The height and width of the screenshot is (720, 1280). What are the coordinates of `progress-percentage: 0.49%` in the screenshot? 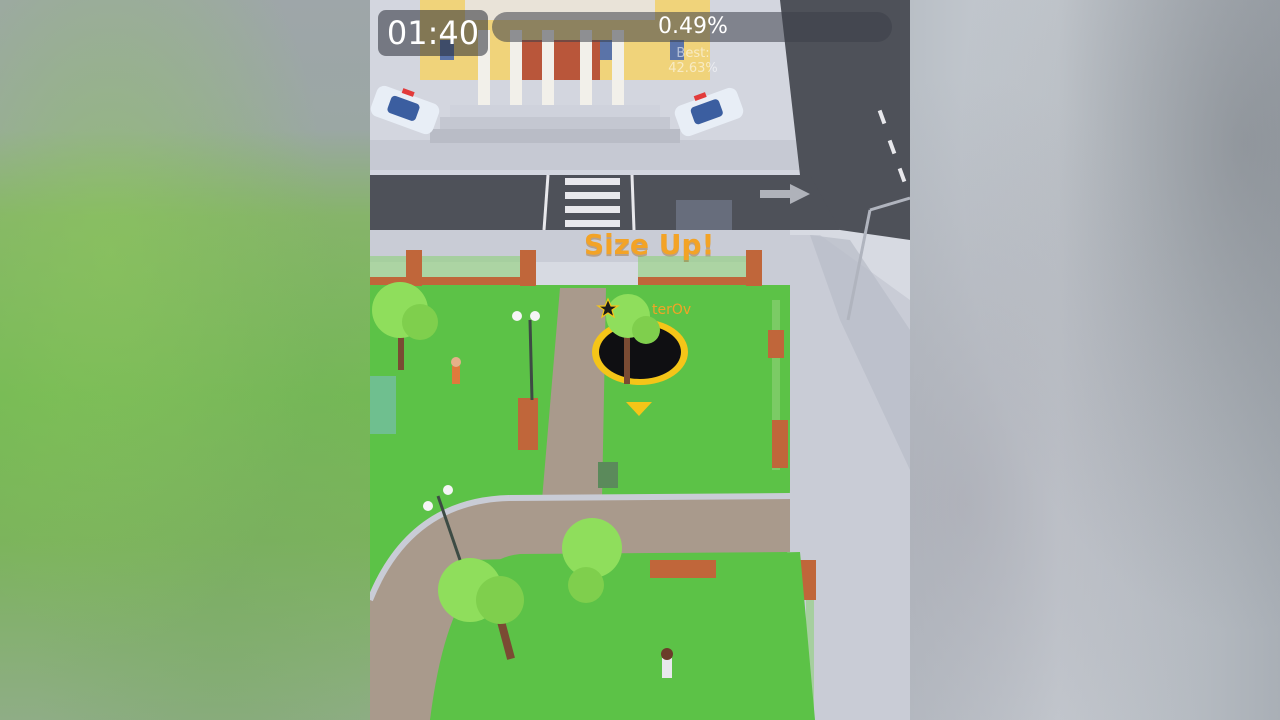 It's located at (693, 26).